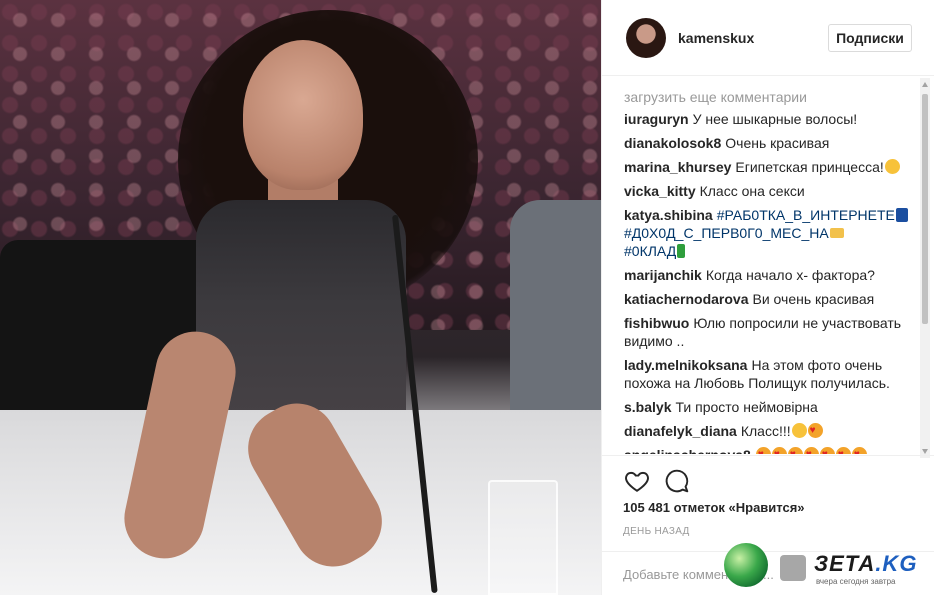 The image size is (934, 595). I want to click on comment: dianafelyk_diana Класс!!!, so click(768, 431).